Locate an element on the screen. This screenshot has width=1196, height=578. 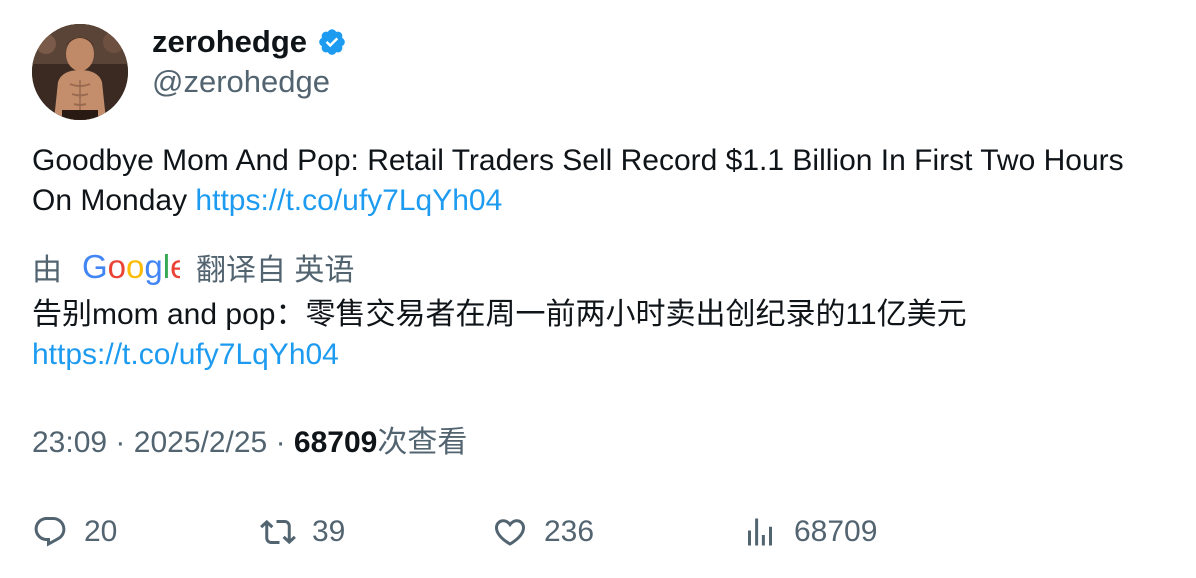
views-action-count: 68709 is located at coordinates (836, 531).